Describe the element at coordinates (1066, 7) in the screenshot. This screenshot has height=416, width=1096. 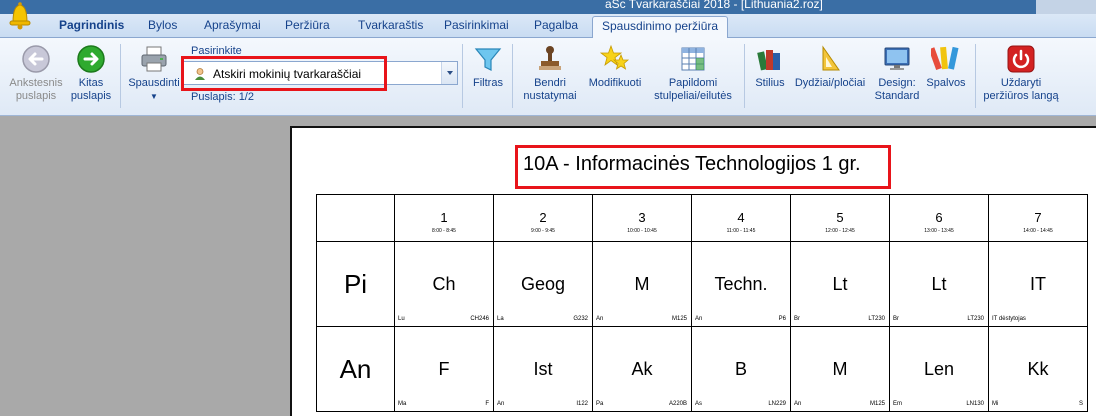
I see `window-controls` at that location.